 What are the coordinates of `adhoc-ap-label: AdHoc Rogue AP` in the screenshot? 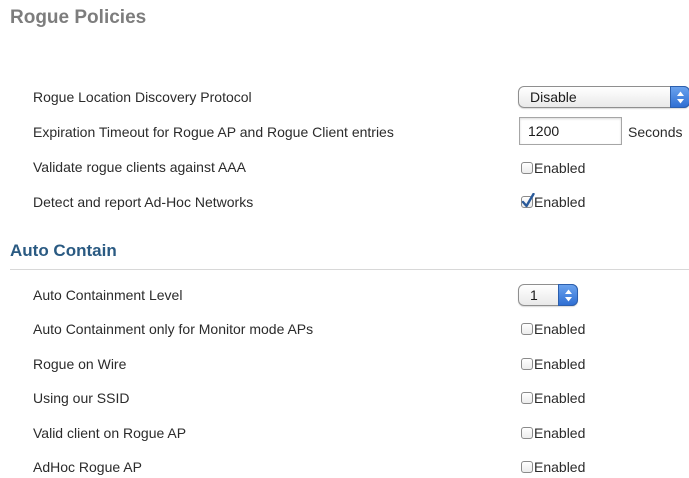 It's located at (87, 467).